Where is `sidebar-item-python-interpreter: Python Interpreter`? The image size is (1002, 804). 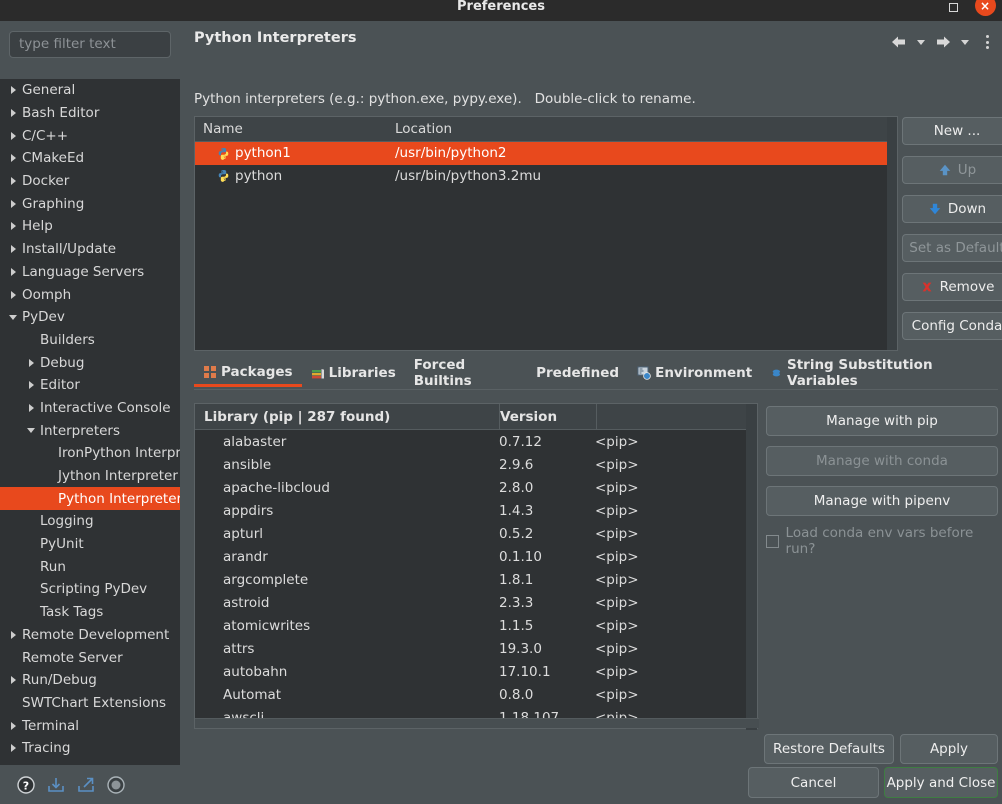 sidebar-item-python-interpreter: Python Interpreter is located at coordinates (90, 499).